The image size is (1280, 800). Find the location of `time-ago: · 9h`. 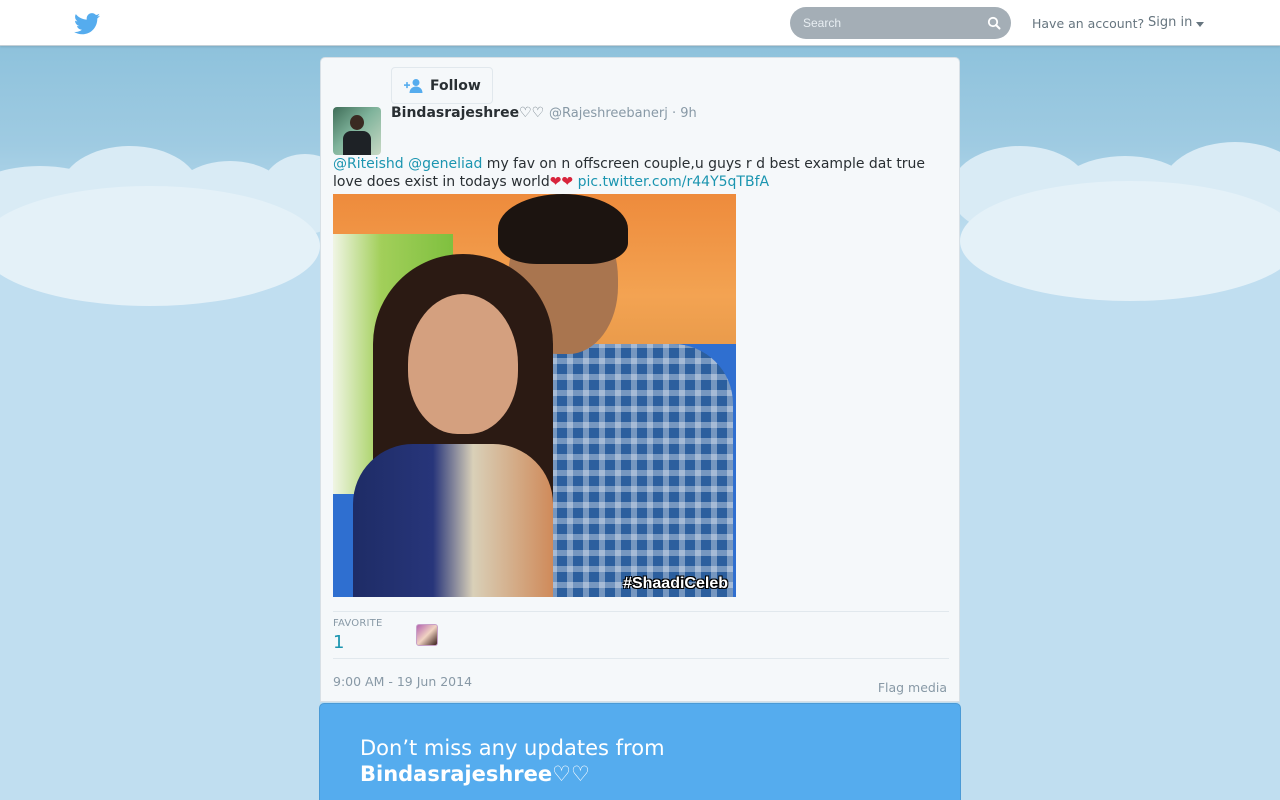

time-ago: · 9h is located at coordinates (684, 113).